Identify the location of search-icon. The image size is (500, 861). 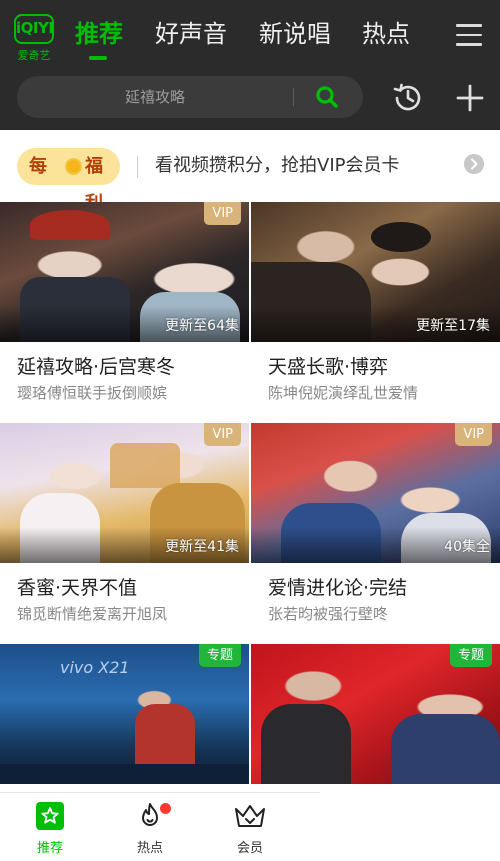
(327, 97).